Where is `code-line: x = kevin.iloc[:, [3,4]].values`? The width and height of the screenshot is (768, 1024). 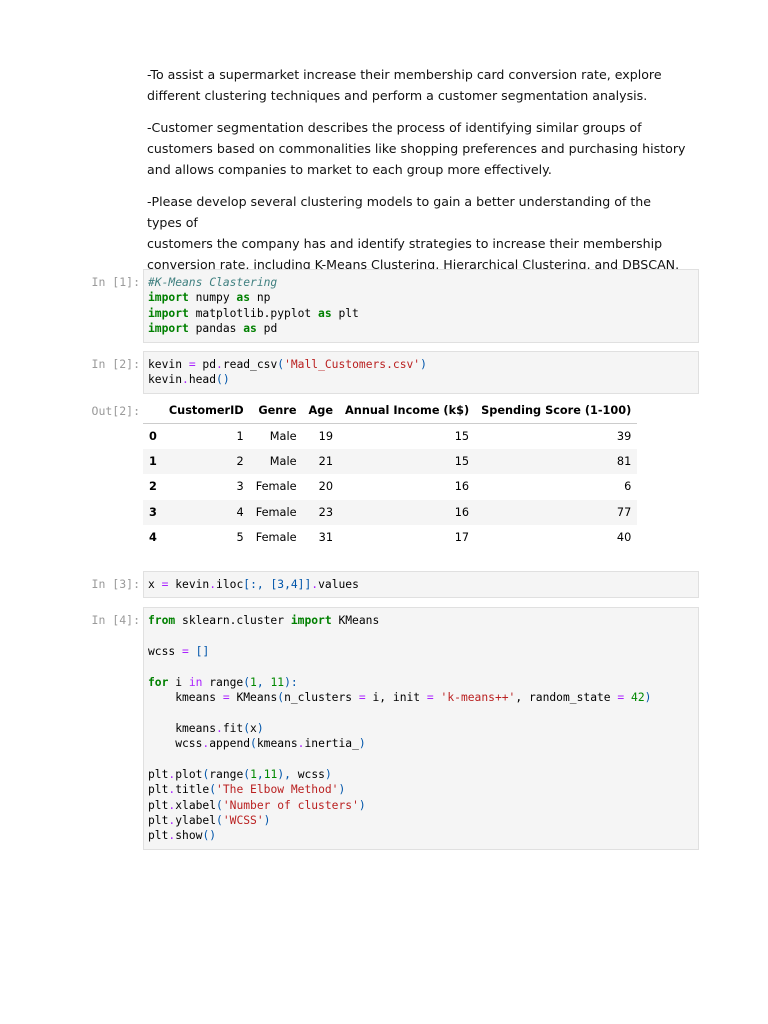 code-line: x = kevin.iloc[:, [3,4]].values is located at coordinates (421, 584).